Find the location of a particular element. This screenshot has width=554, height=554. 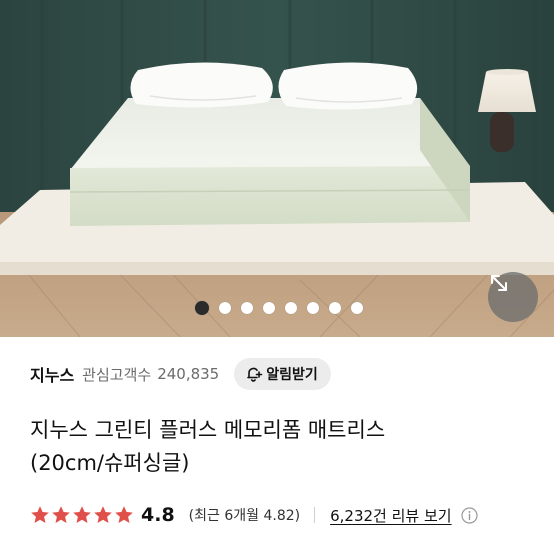

brand-row: 지누스 관심고객수 240,835 알림받기 is located at coordinates (280, 374).